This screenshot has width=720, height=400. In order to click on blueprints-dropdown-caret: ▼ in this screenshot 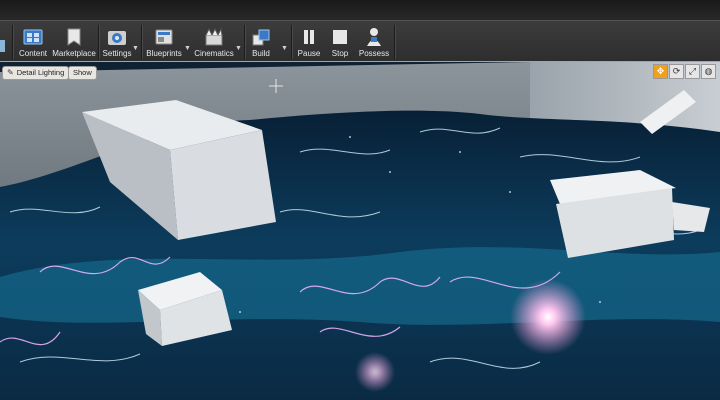, I will do `click(187, 48)`.